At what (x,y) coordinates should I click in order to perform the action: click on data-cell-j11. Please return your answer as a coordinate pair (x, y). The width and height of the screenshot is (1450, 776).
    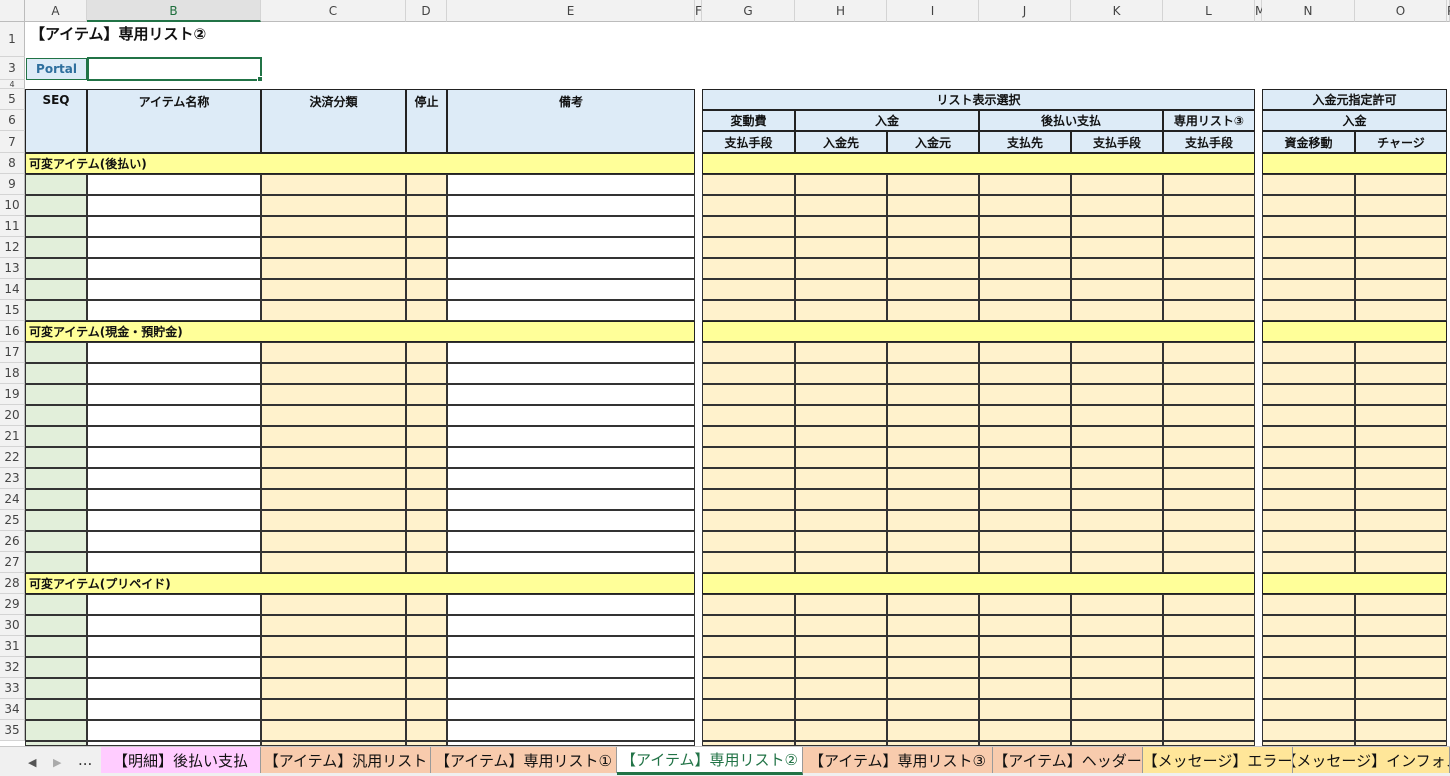
    Looking at the image, I should click on (1025, 226).